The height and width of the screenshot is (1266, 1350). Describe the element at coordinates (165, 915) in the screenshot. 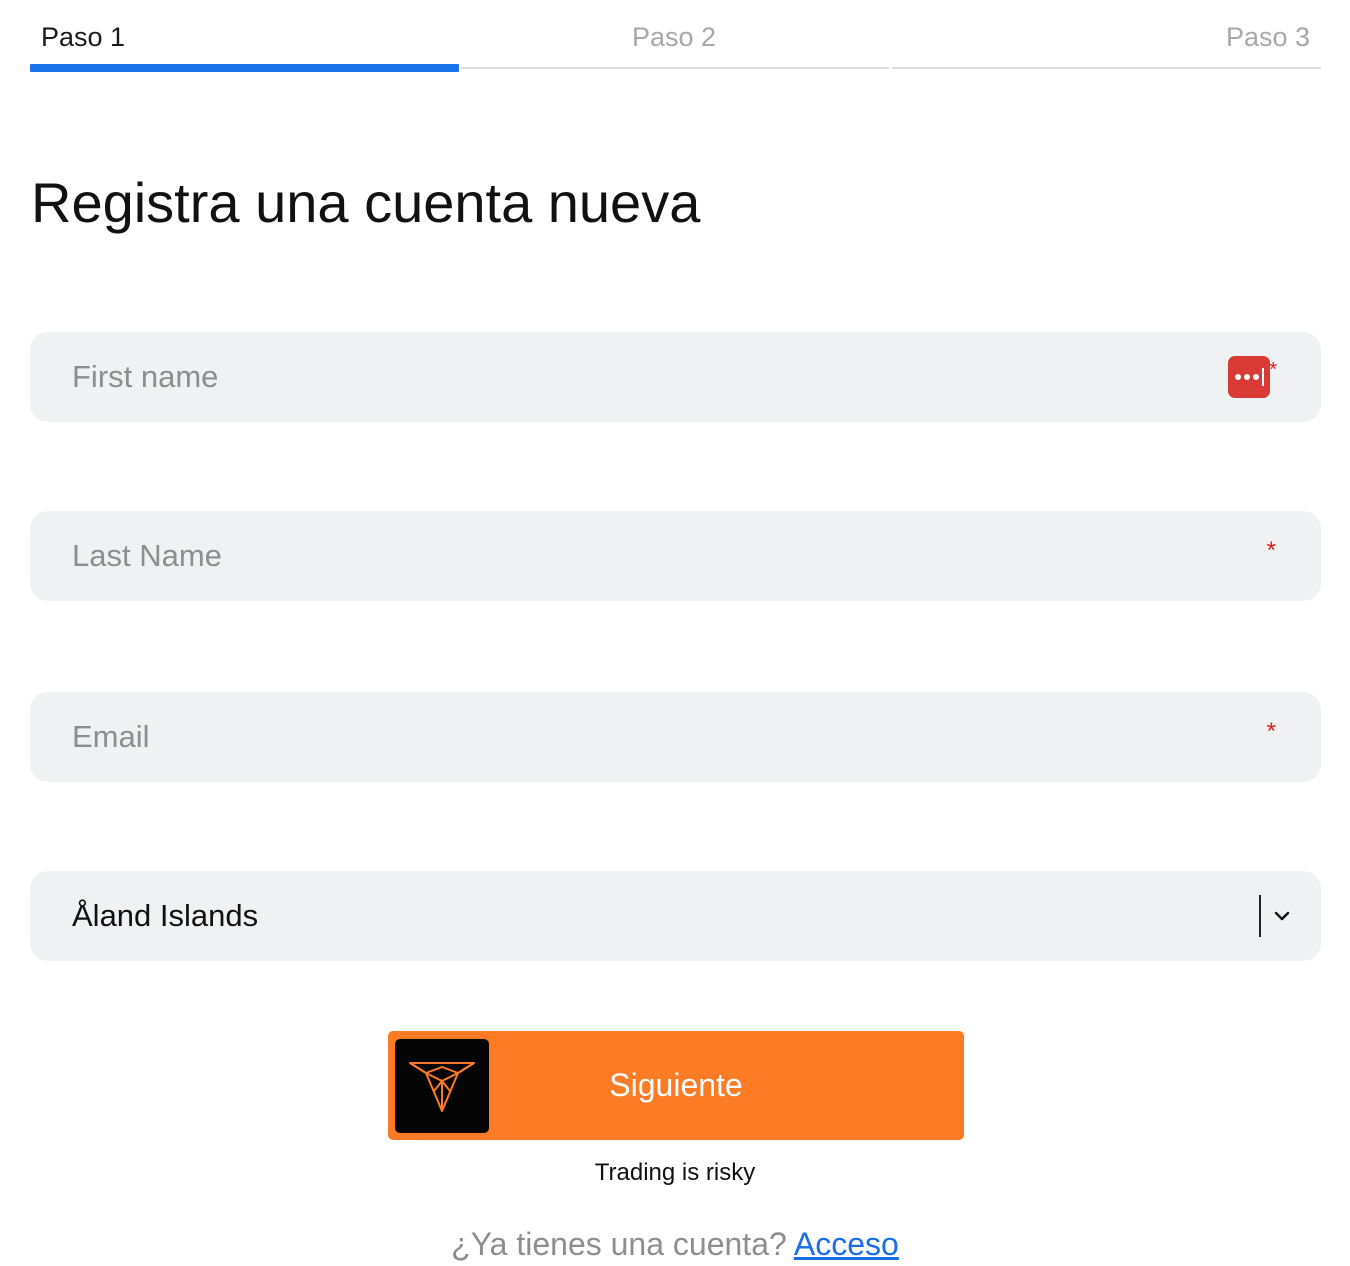

I see `country-selected-value: Åland Islands` at that location.